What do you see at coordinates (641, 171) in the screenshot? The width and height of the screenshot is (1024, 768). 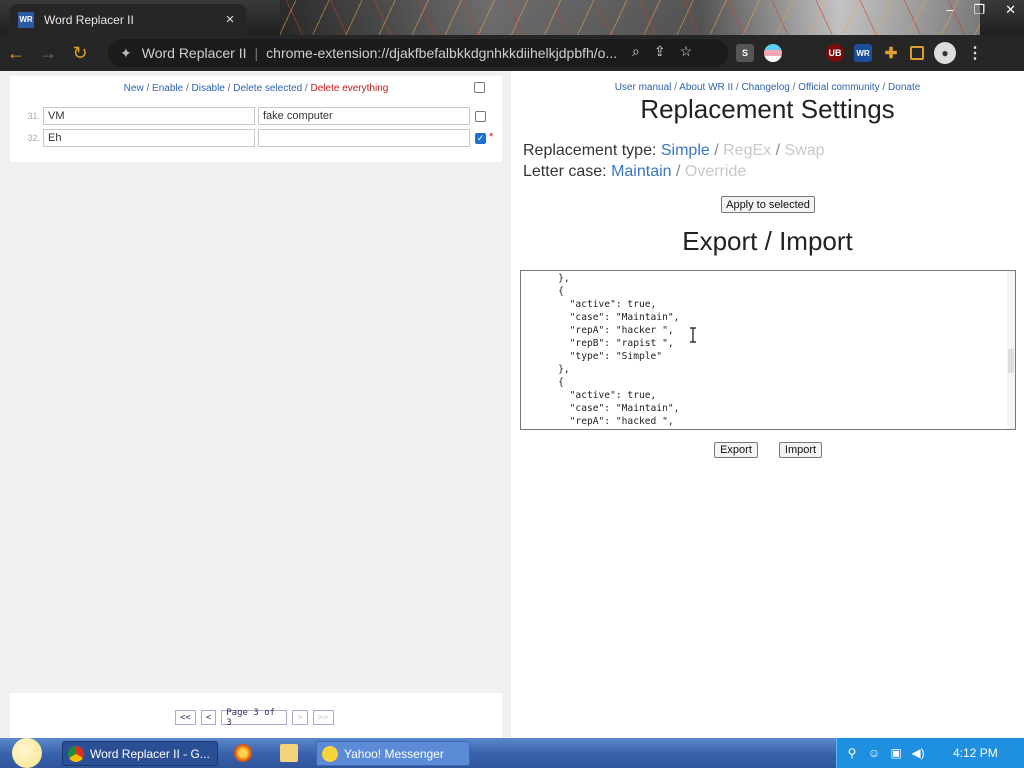 I see `case-maintain-option: Maintain` at bounding box center [641, 171].